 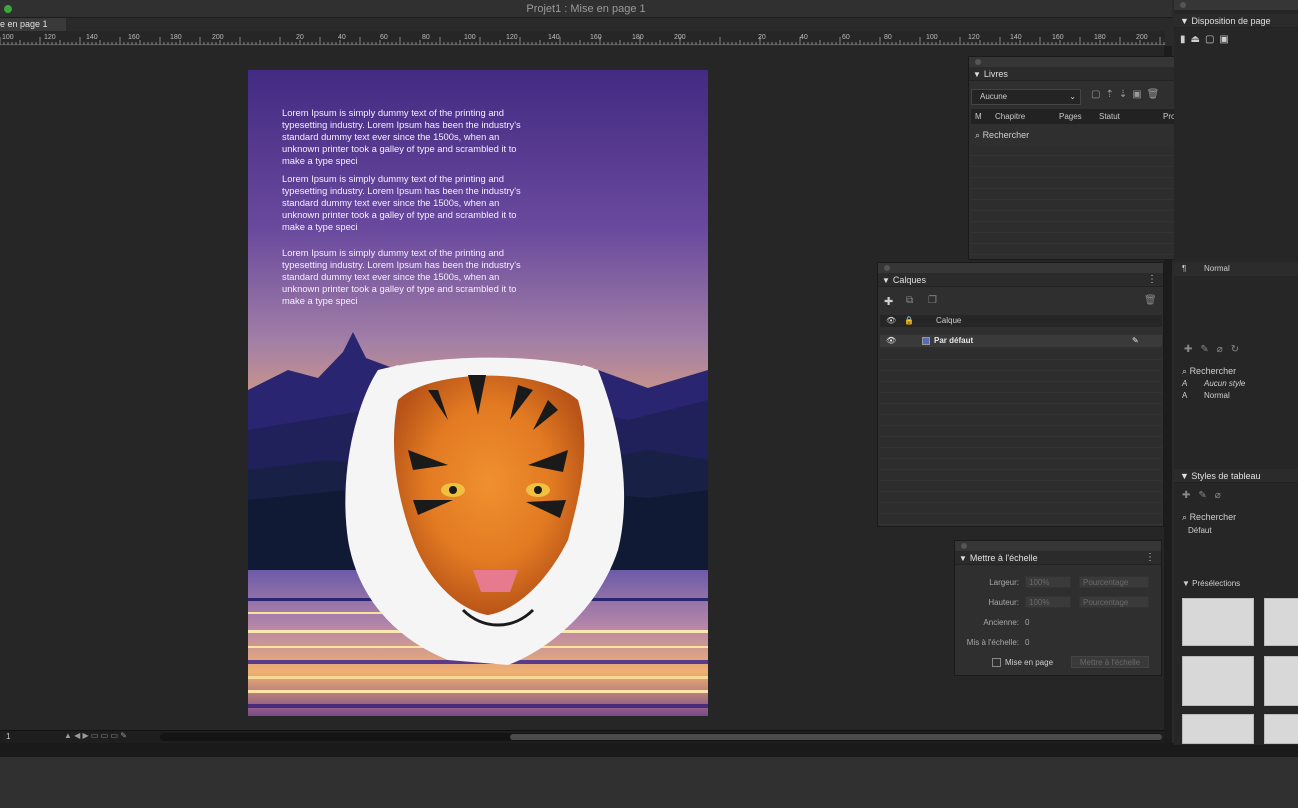 What do you see at coordinates (8, 9) in the screenshot?
I see `window-zoom-button` at bounding box center [8, 9].